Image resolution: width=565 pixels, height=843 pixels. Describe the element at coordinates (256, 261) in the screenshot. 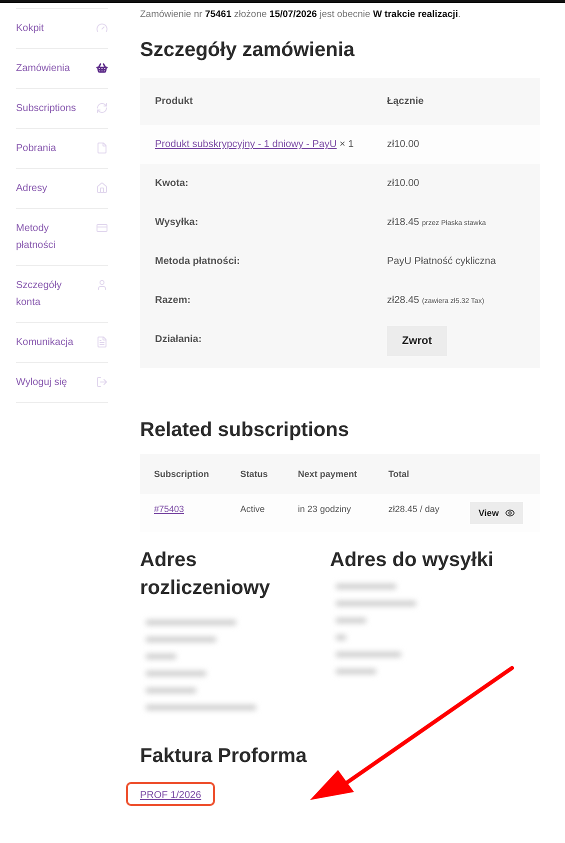

I see `row-label: Metoda płatności:` at that location.